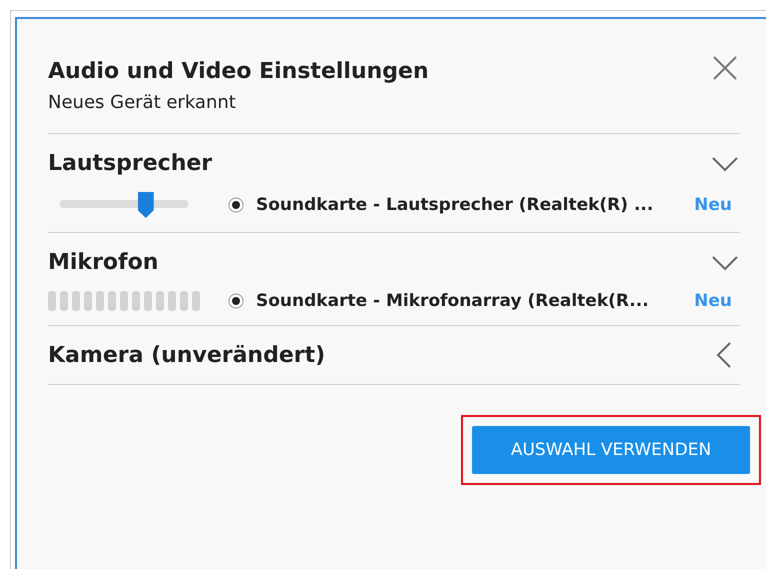 This screenshot has width=766, height=569. What do you see at coordinates (103, 262) in the screenshot?
I see `section-title: Mikrofon` at bounding box center [103, 262].